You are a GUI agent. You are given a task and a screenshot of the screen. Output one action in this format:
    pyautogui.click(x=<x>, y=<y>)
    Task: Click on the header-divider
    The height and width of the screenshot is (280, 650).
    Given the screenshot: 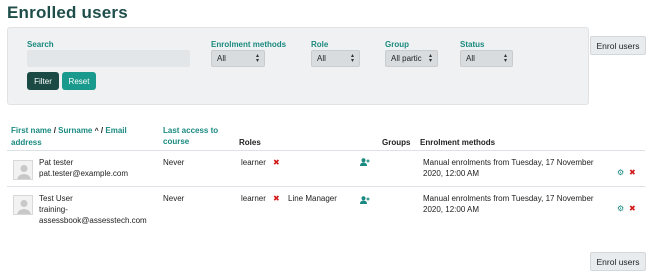 What is the action you would take?
    pyautogui.click(x=326, y=150)
    